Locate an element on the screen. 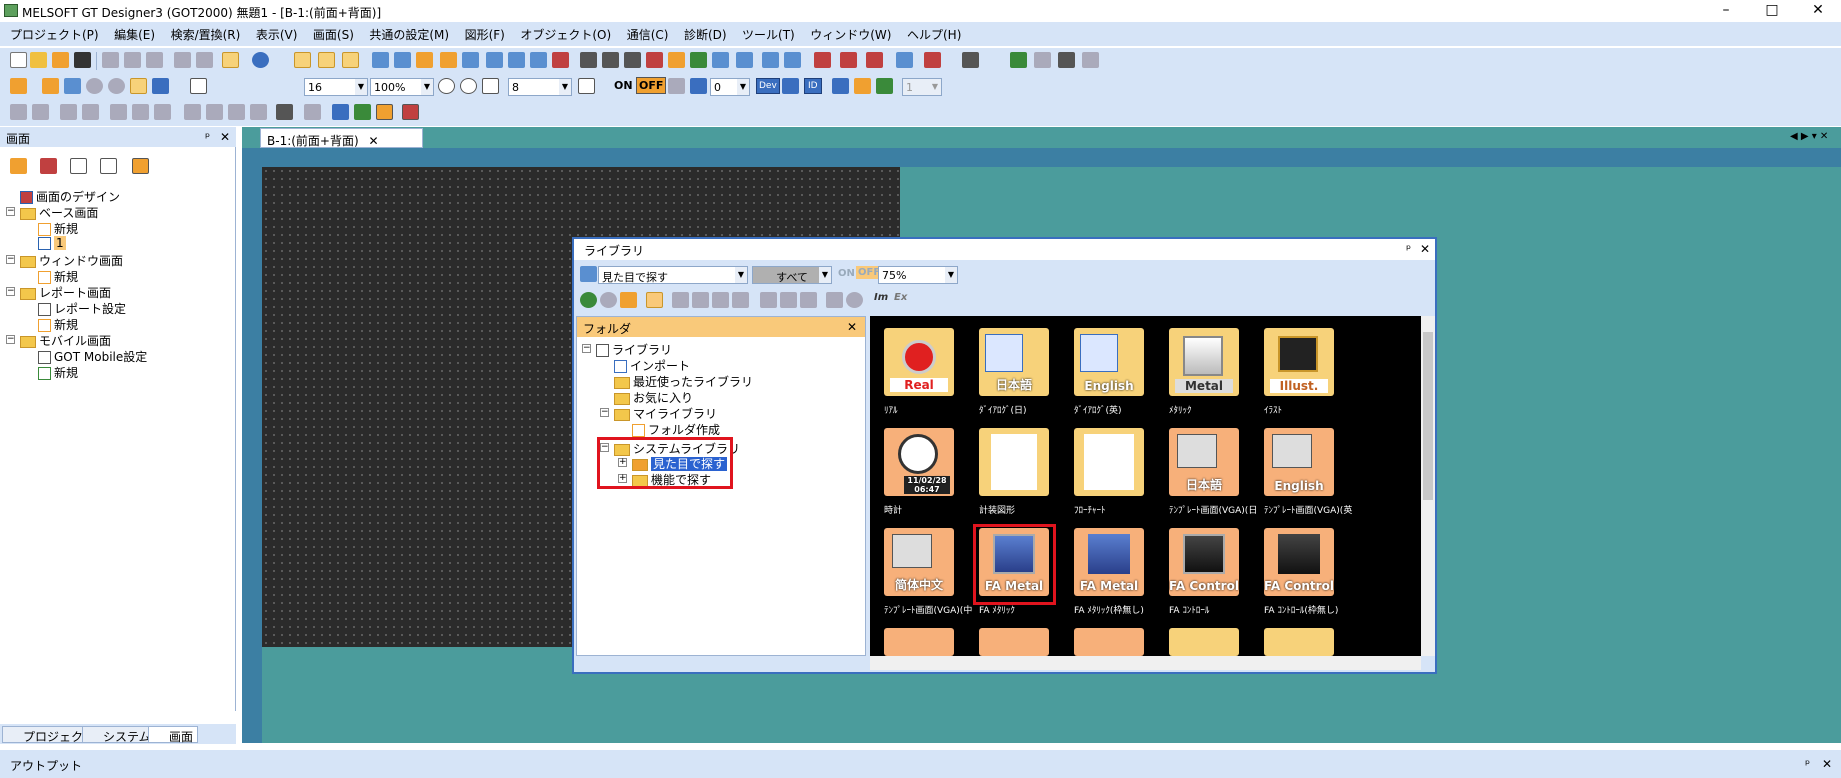  screen-list-icon is located at coordinates (72, 86).